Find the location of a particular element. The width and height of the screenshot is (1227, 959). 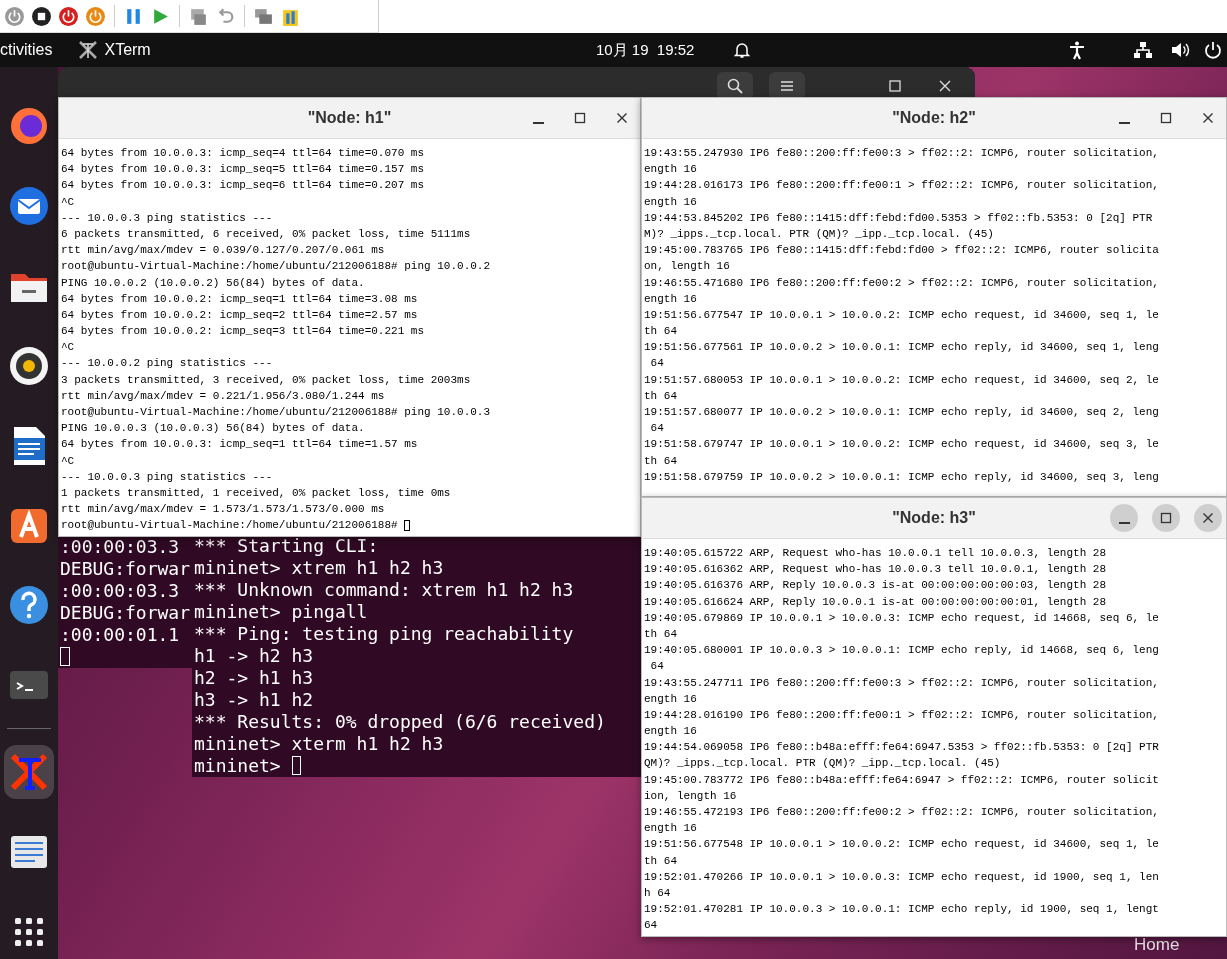

terminal-line: 19:51:58.679759 IP 10.0.0.2 > 10.0.0.1: ICMP echo reply, id 34600, seq 3, leng is located at coordinates (901, 477).